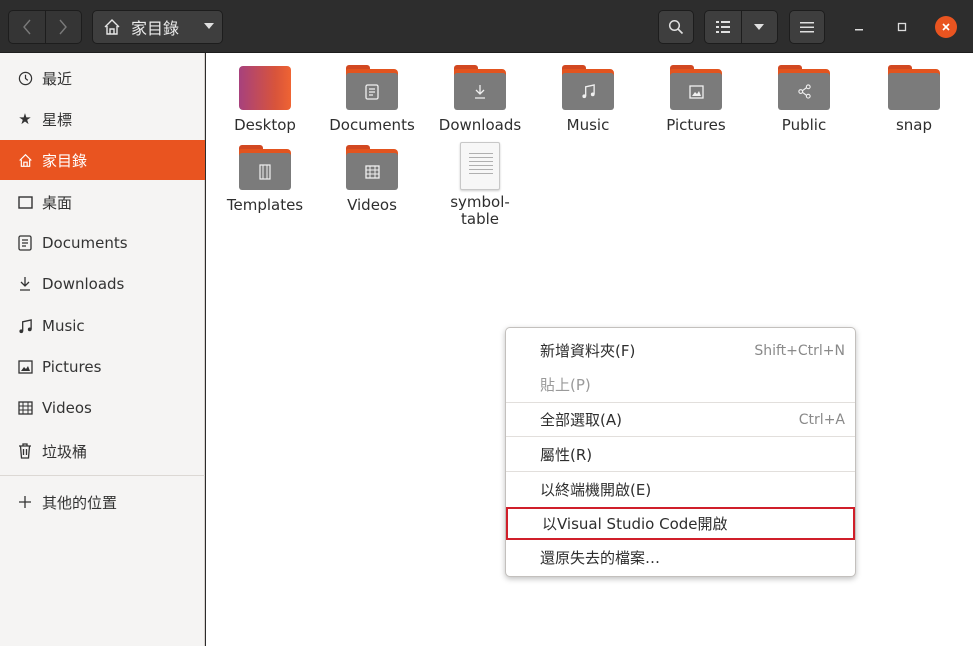  I want to click on file-item-snap: snap, so click(914, 99).